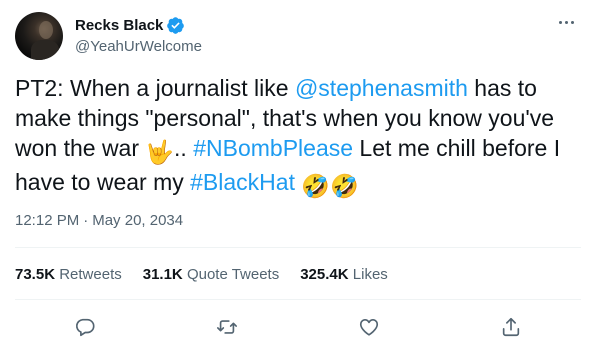 The image size is (596, 364). Describe the element at coordinates (90, 274) in the screenshot. I see `stat-label: Retweets` at that location.